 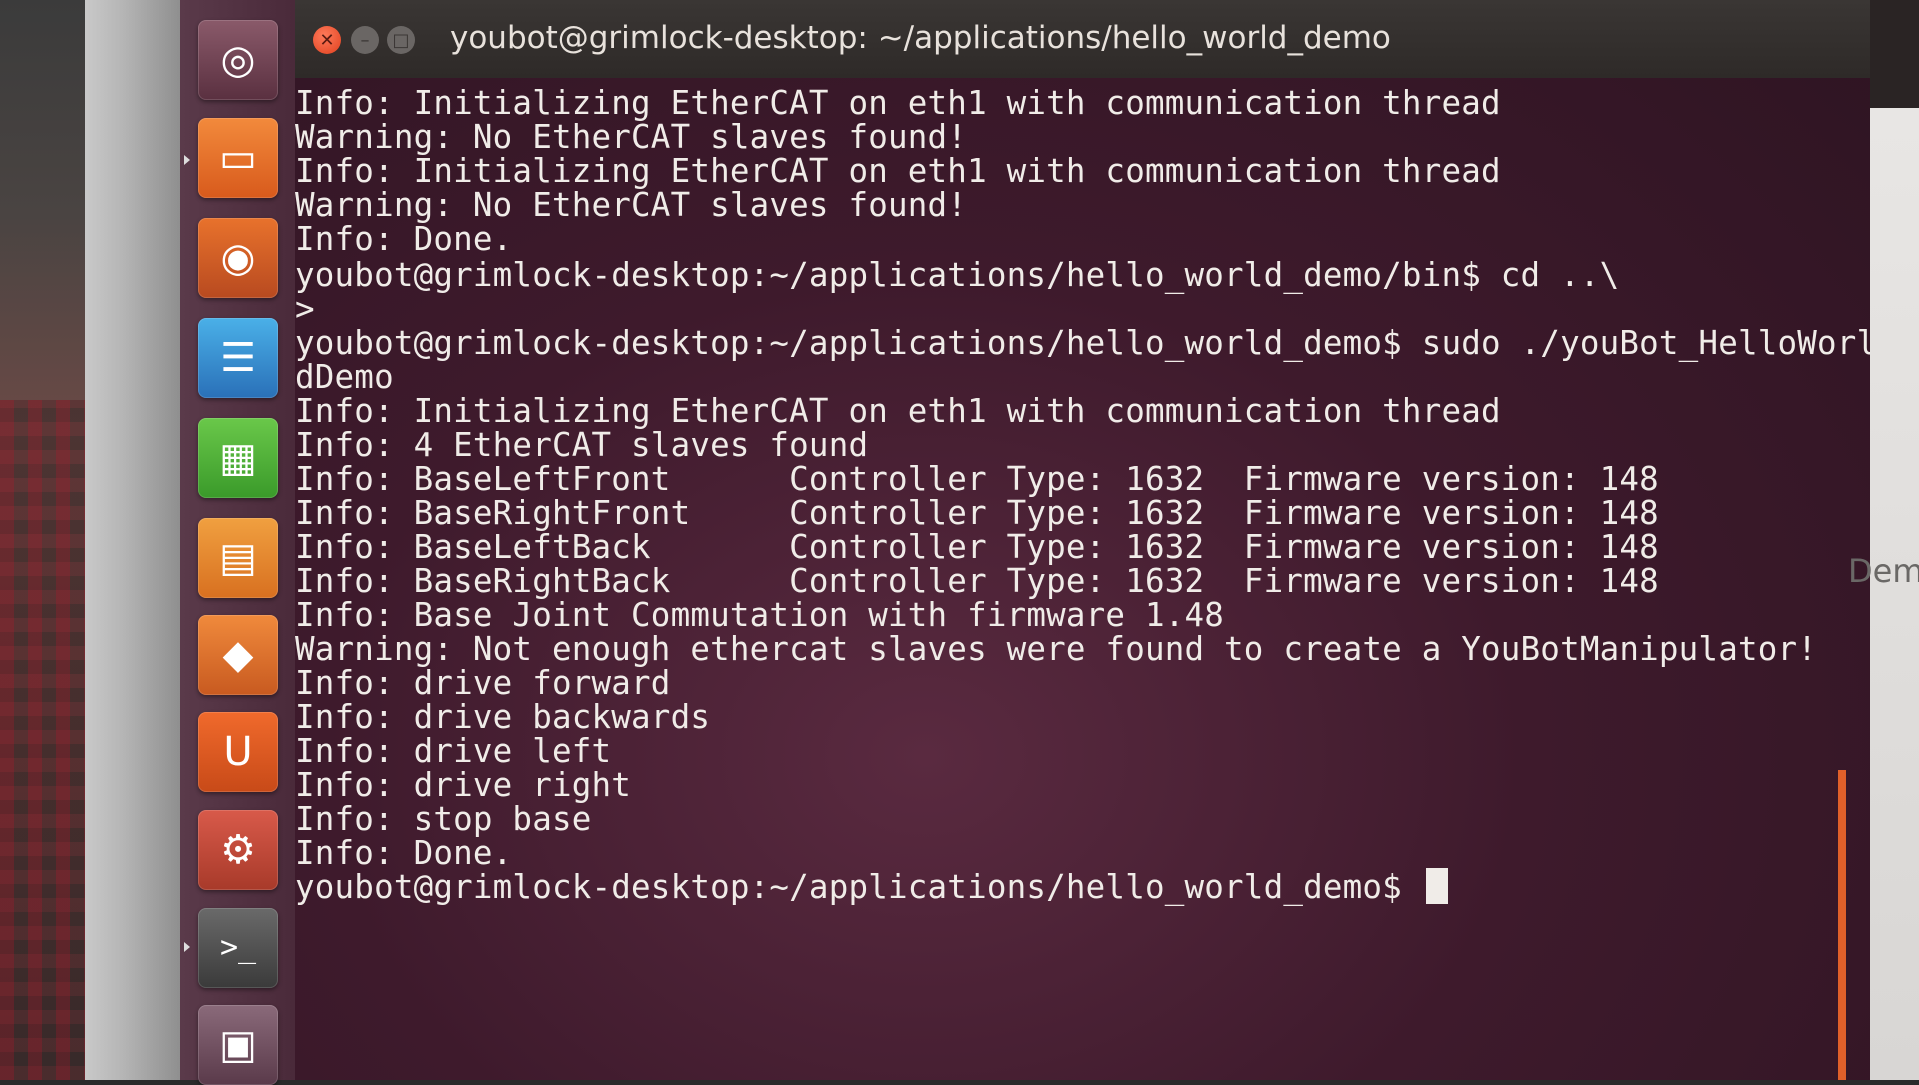 I want to click on ubuntu-logo-icon: ◎, so click(x=238, y=60).